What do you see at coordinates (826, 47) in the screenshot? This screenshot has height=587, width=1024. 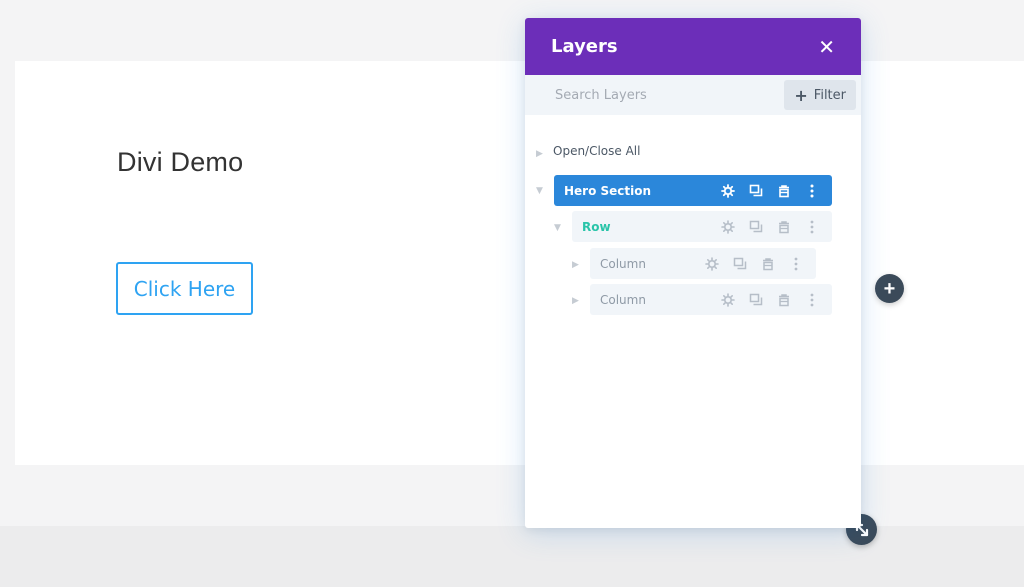 I see `close-icon: ✕` at bounding box center [826, 47].